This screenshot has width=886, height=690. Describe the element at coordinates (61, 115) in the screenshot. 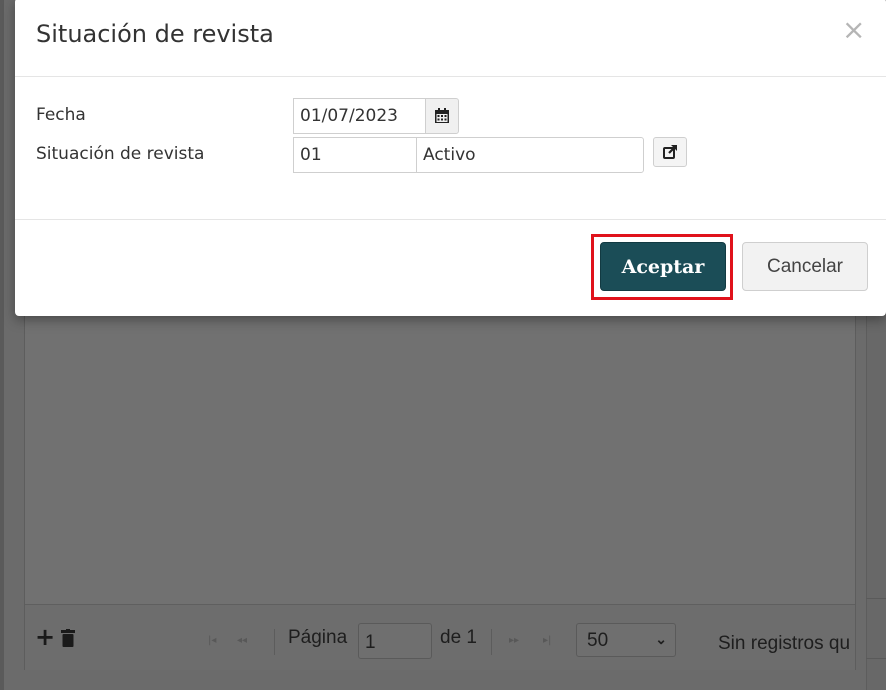

I see `fecha-label: Fecha` at that location.